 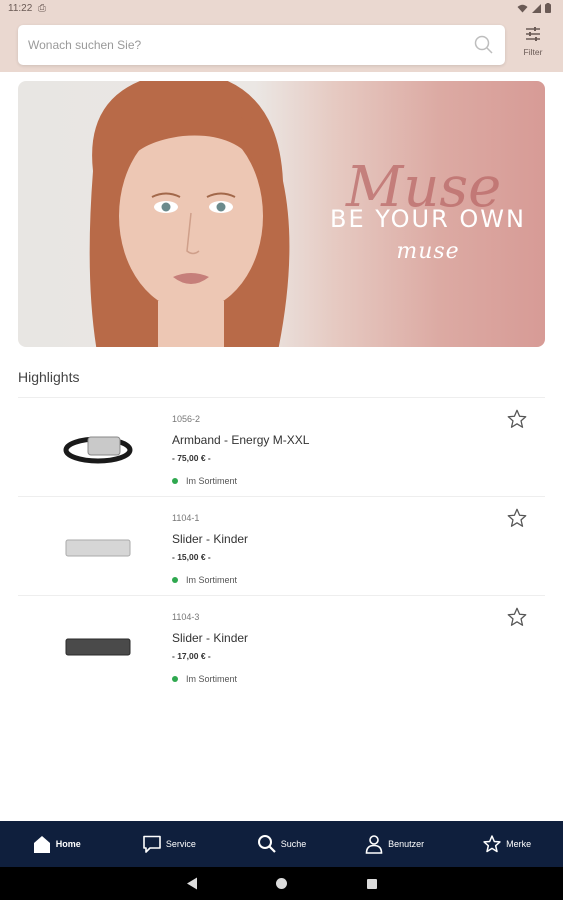 I want to click on nav-home: Home, so click(x=56, y=844).